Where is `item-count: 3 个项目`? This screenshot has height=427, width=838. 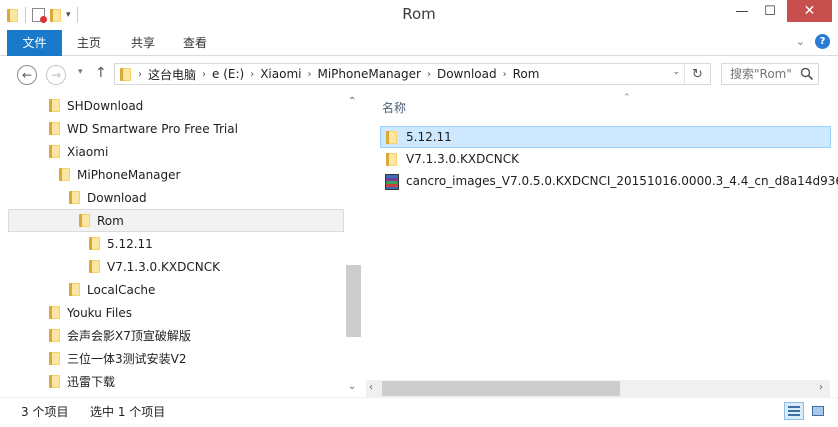
item-count: 3 个项目 is located at coordinates (45, 412).